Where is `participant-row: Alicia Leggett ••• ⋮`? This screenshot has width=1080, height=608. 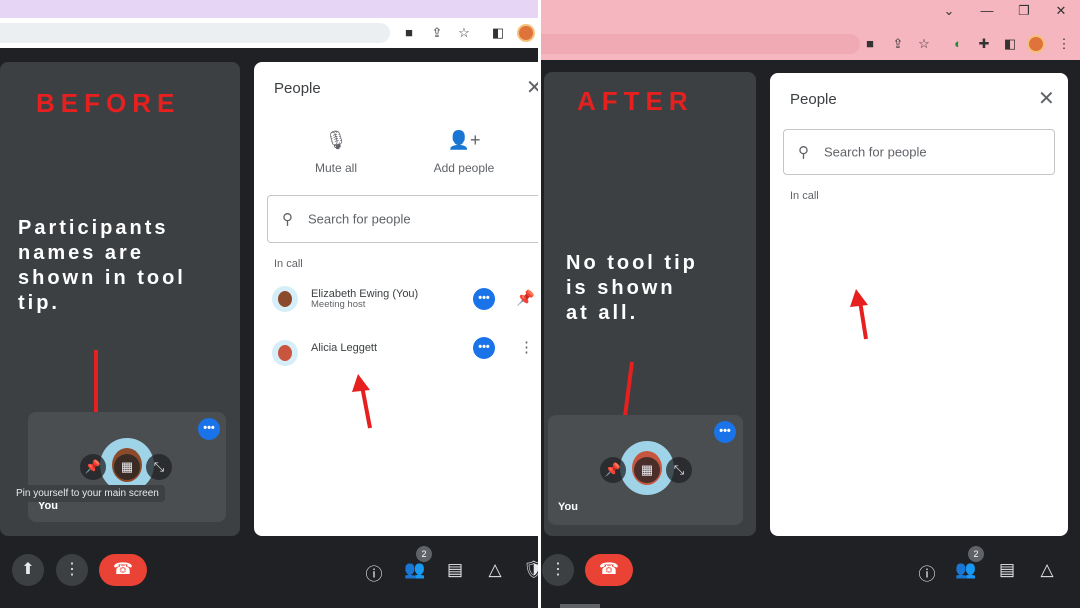 participant-row: Alicia Leggett ••• ⋮ is located at coordinates (397, 356).